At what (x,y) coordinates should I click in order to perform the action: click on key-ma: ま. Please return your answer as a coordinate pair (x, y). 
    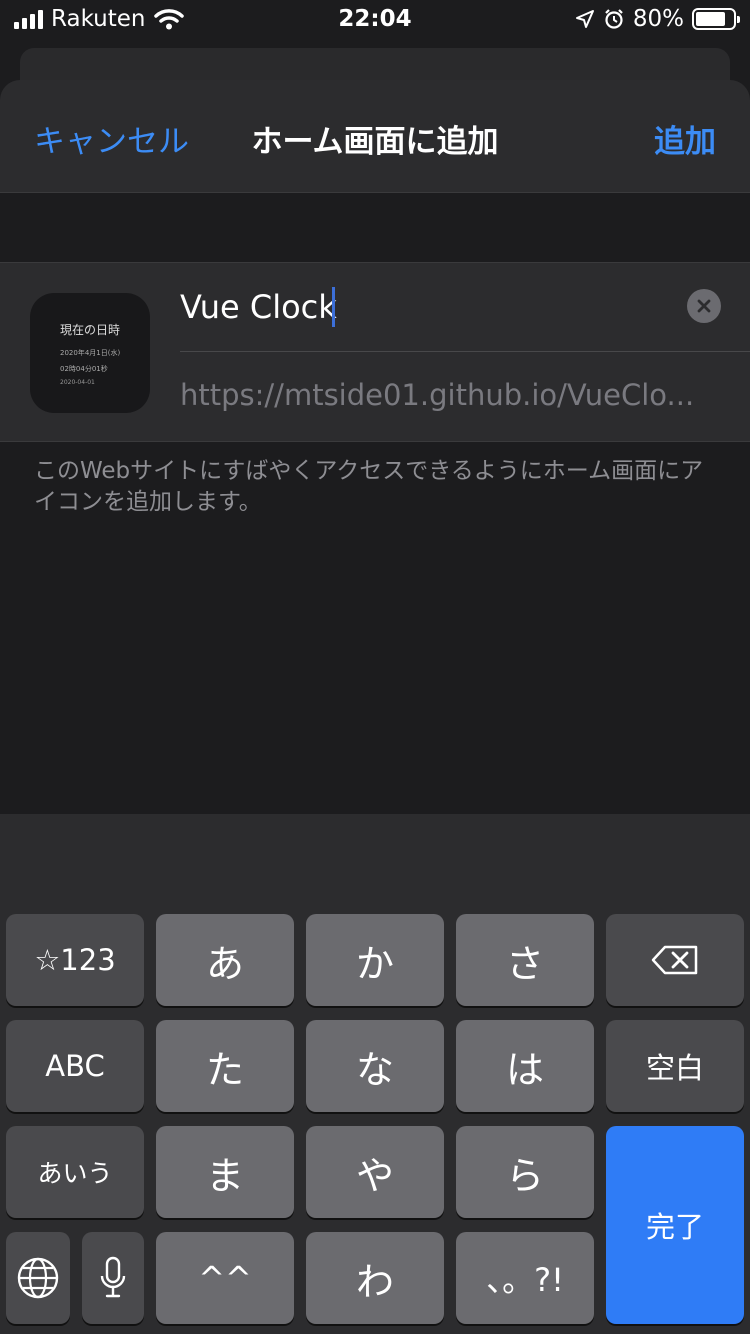
    Looking at the image, I should click on (225, 1172).